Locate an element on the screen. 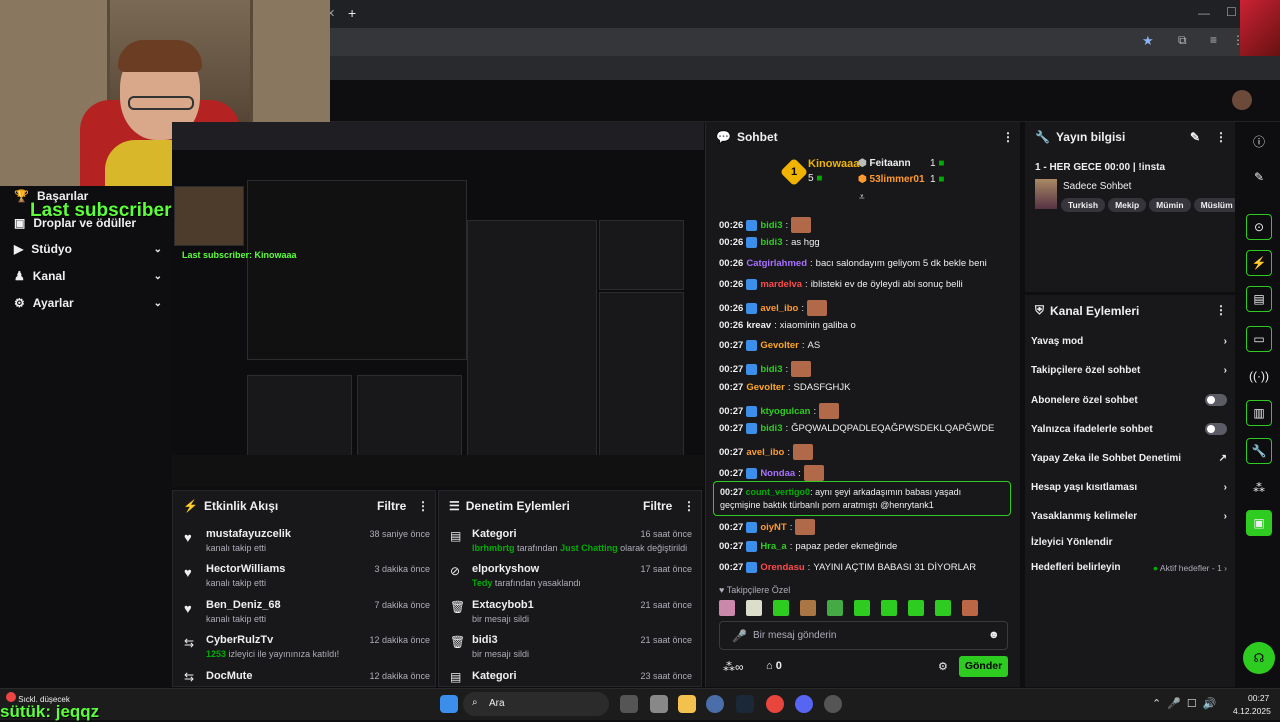 This screenshot has width=1280, height=722. obs-icon is located at coordinates (833, 704).